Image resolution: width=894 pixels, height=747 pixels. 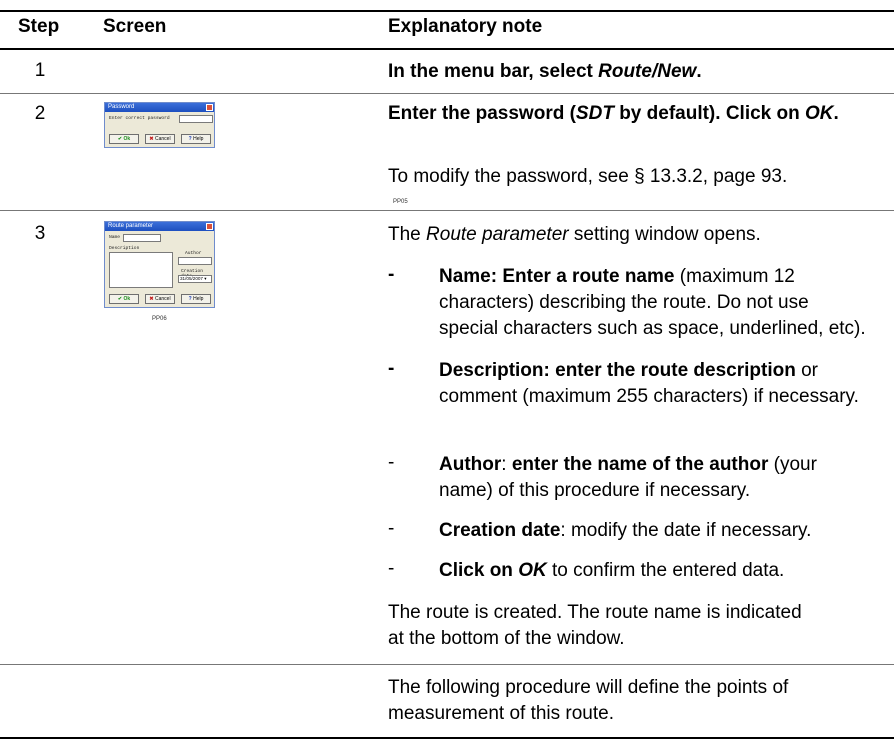 What do you see at coordinates (391, 462) in the screenshot?
I see `item-3-dash: -` at bounding box center [391, 462].